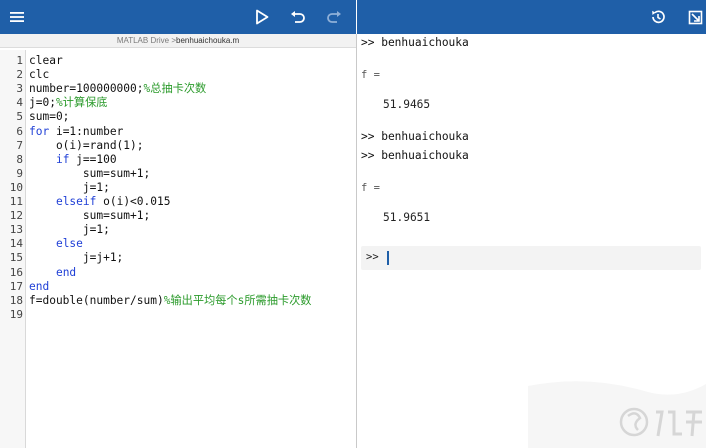 Image resolution: width=706 pixels, height=448 pixels. I want to click on code-line: 9 sum=sum+1;, so click(178, 174).